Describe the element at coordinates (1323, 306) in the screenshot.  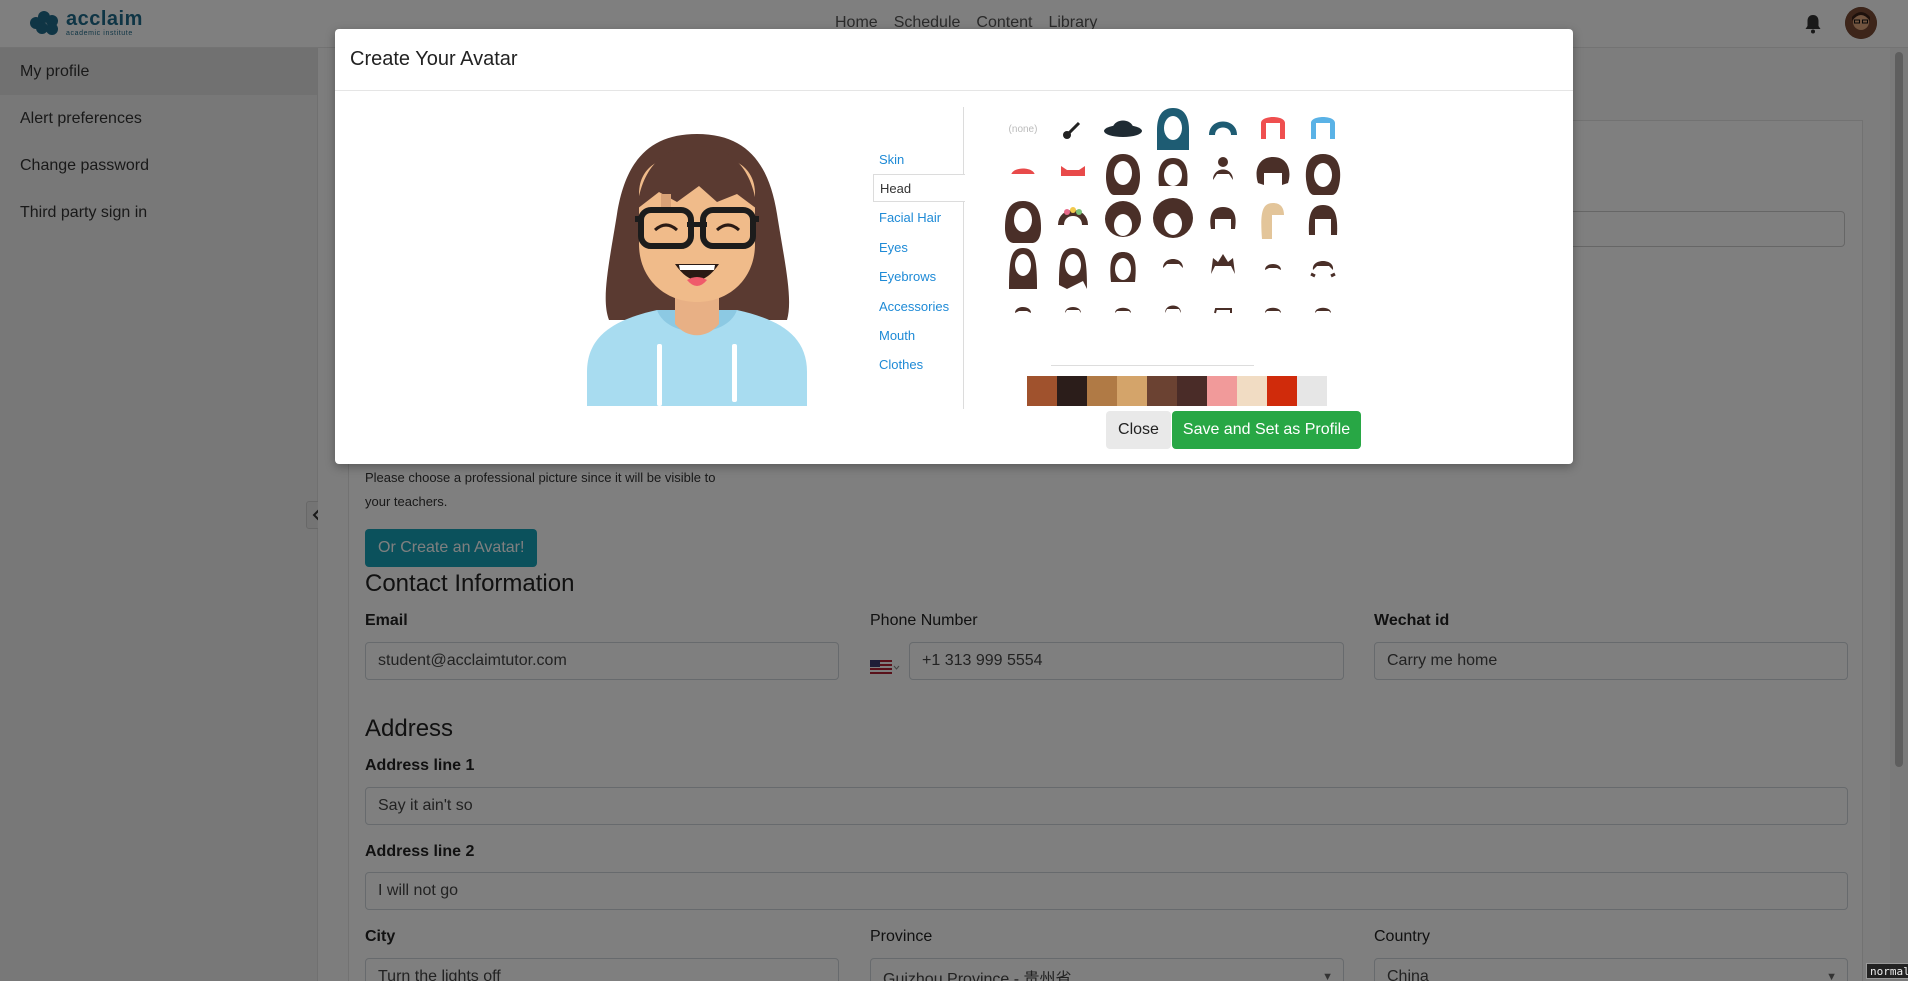
I see `head-option-hair-buzz-7-icon` at that location.